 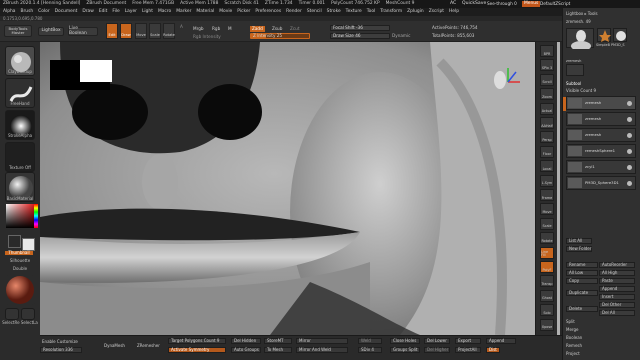 I want to click on list-all-button: List All, so click(x=579, y=241).